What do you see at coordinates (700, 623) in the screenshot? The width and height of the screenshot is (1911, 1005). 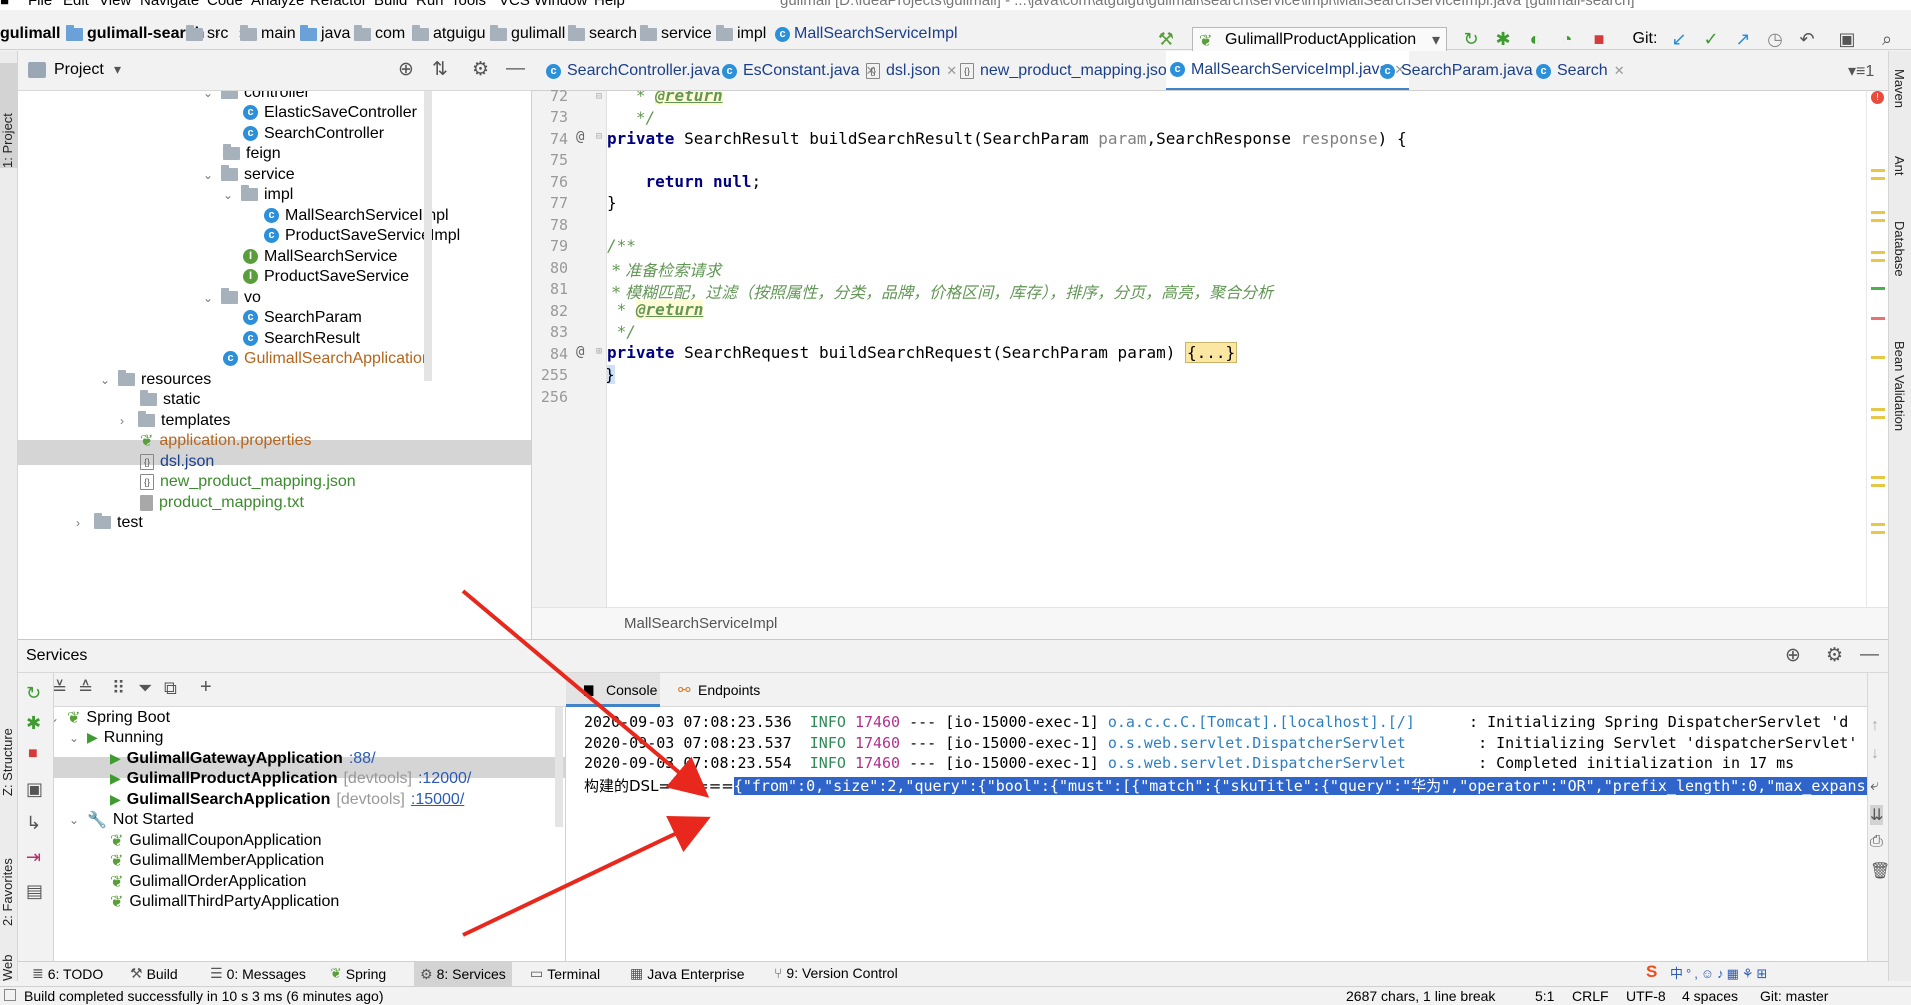 I see `editor-breadcrumb: MallSearchServiceImpl` at bounding box center [700, 623].